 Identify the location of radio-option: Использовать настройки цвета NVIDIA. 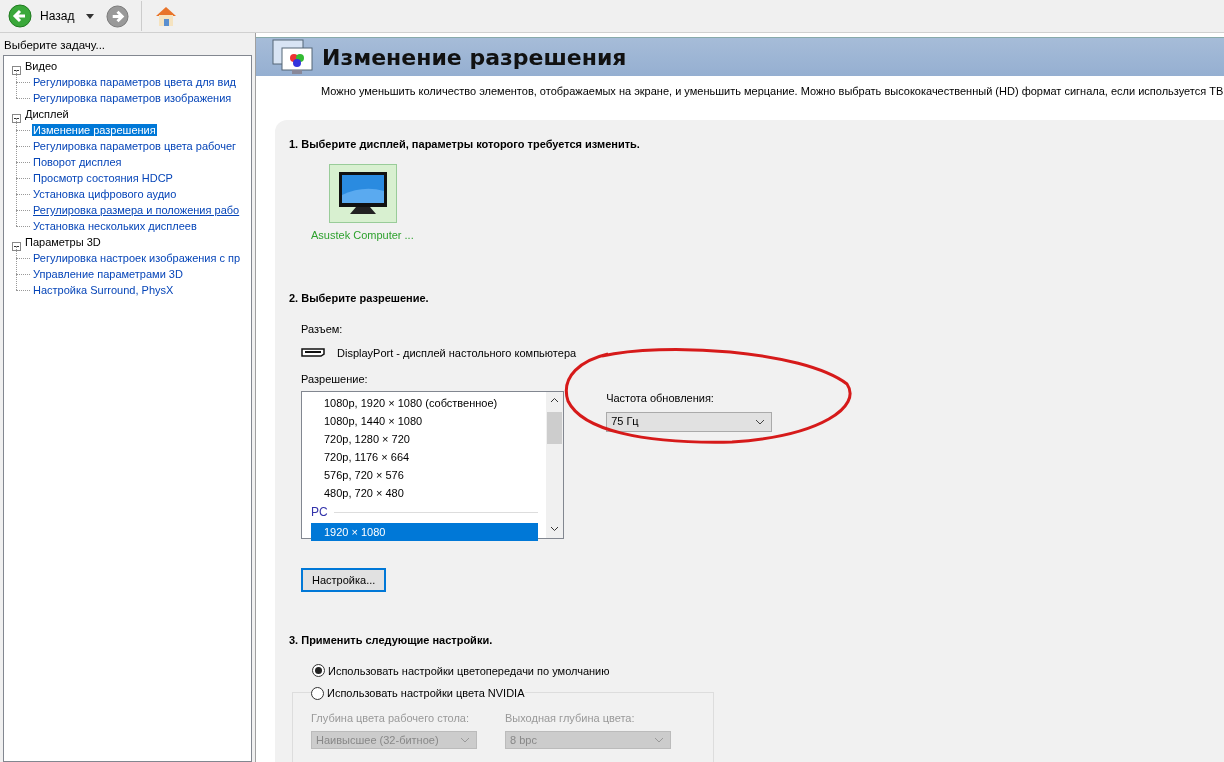
(418, 693).